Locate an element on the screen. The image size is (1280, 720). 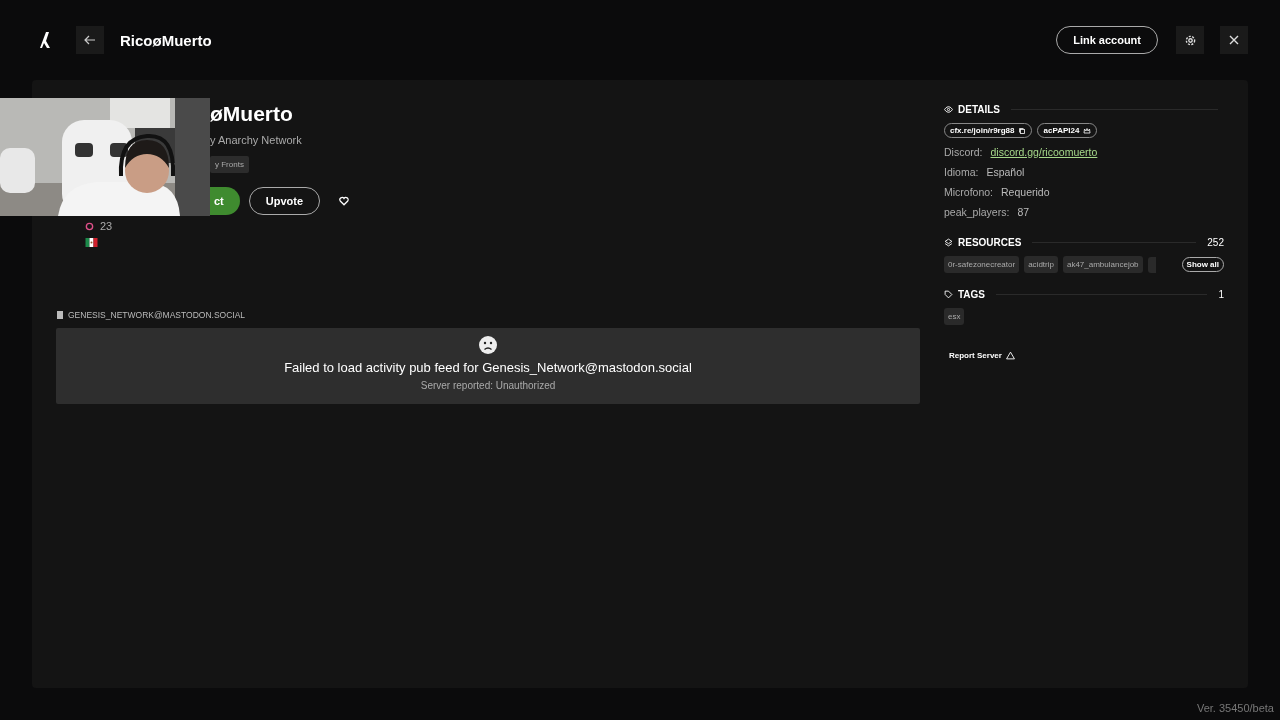
back-button is located at coordinates (90, 40).